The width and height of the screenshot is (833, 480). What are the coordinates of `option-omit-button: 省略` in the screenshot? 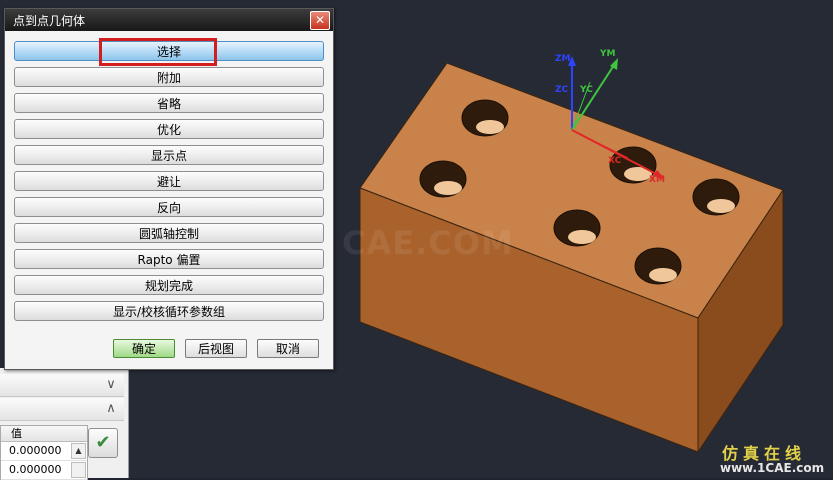 It's located at (169, 103).